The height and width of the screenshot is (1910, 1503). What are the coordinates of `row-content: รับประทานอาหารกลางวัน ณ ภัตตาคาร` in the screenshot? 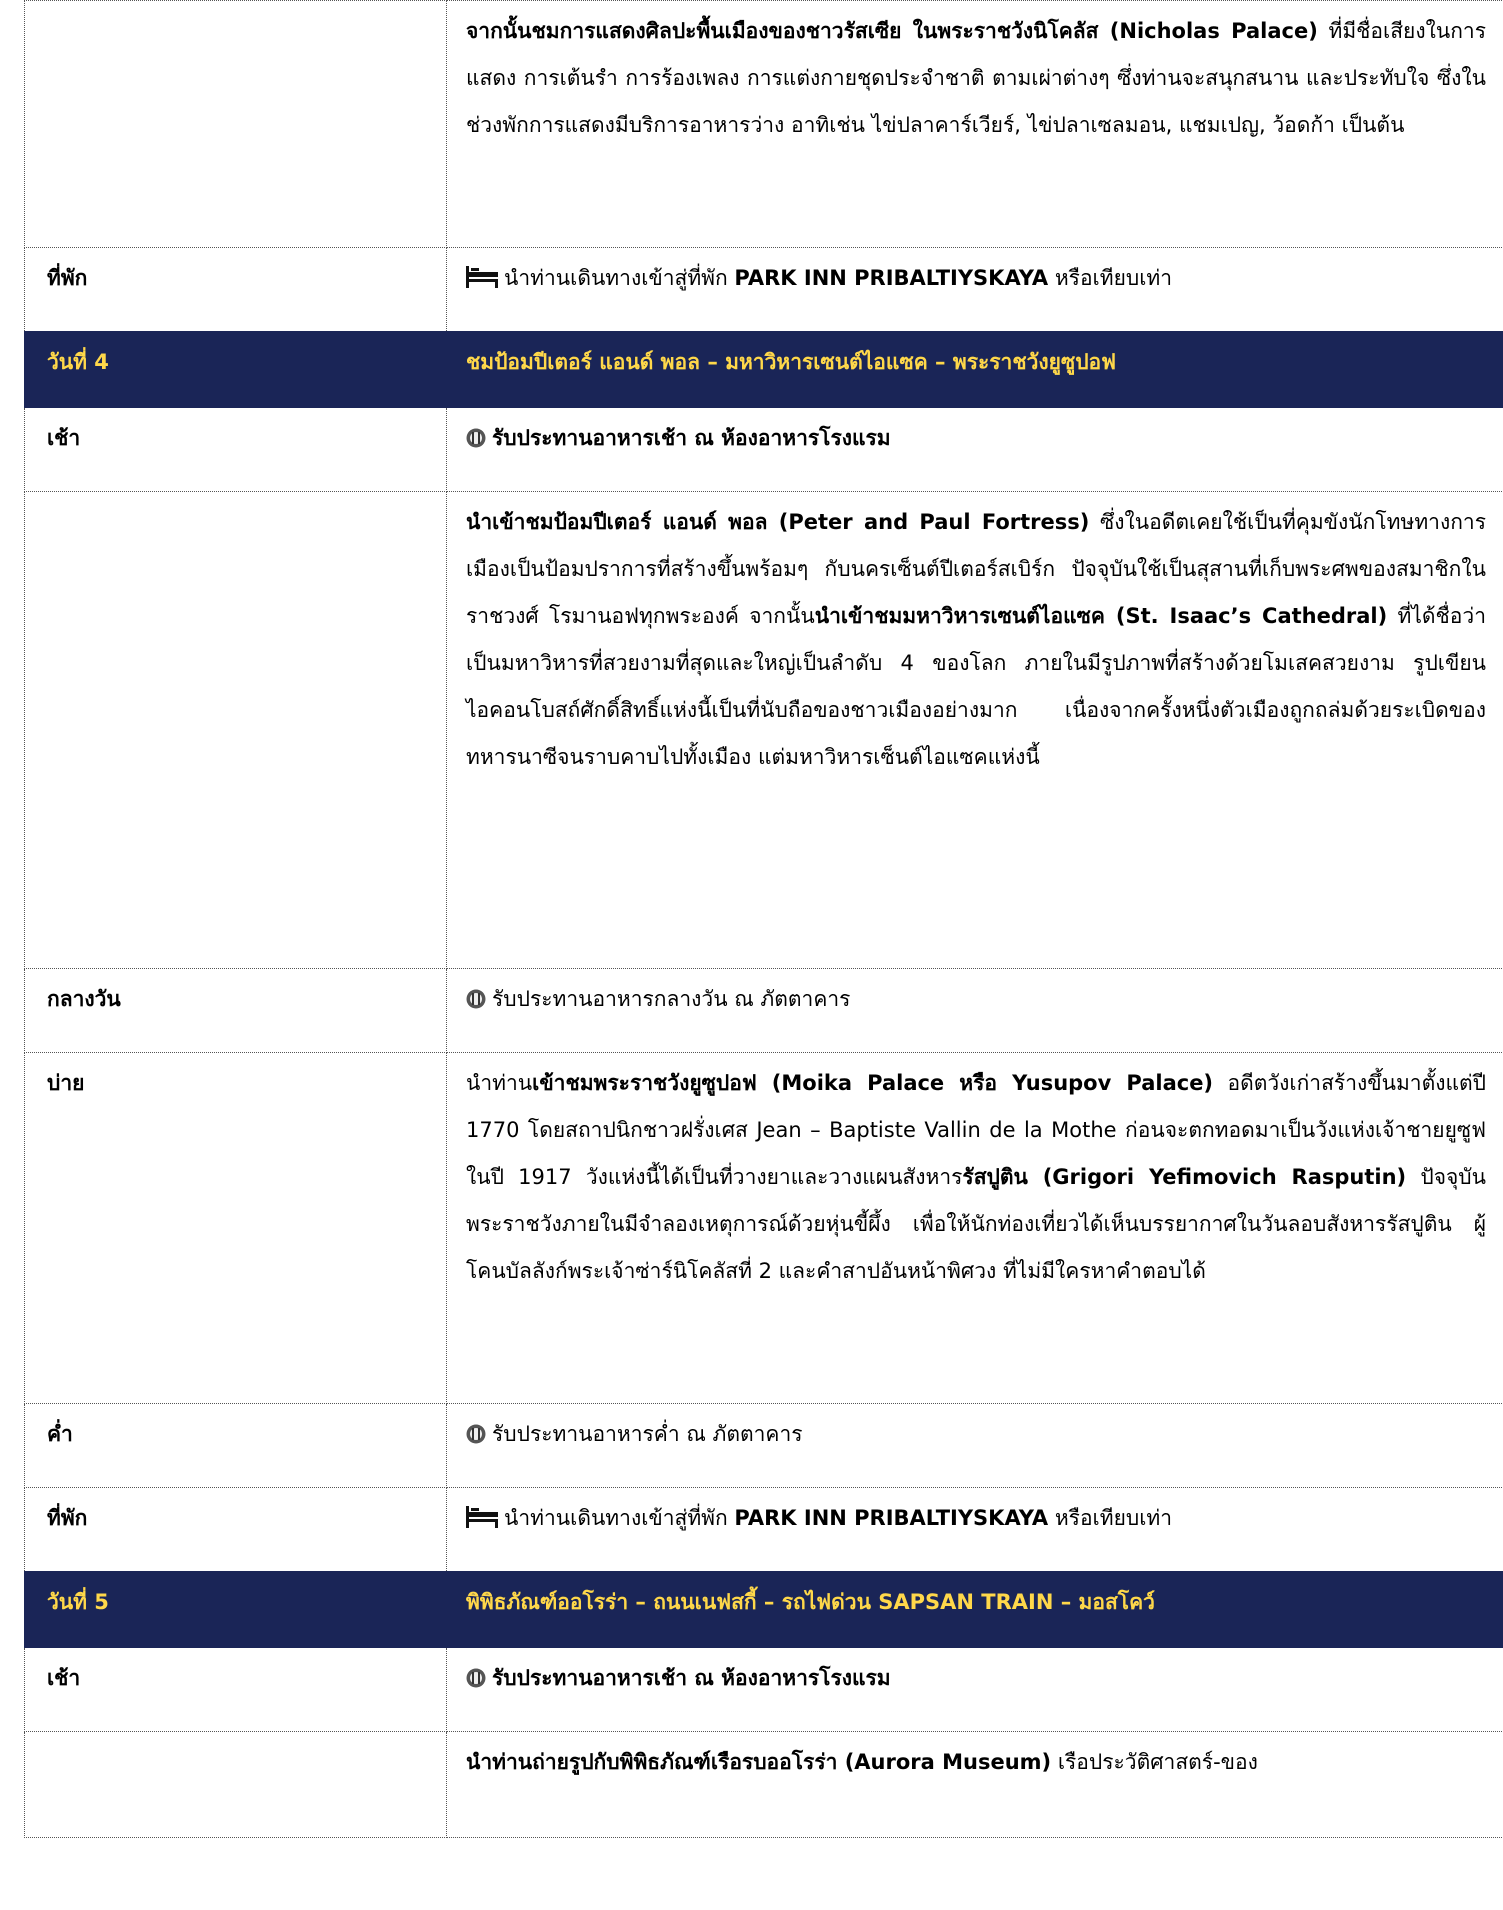 It's located at (974, 1010).